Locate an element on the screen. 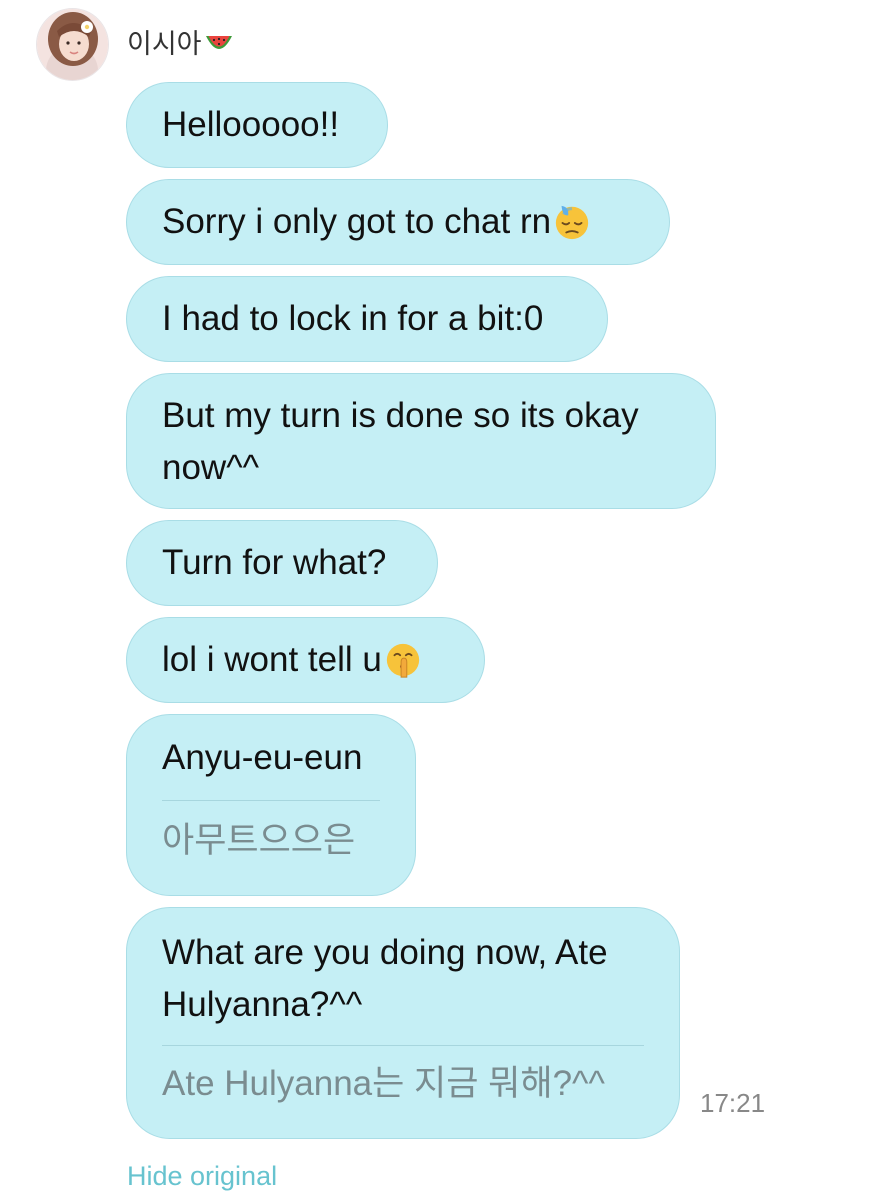 Image resolution: width=880 pixels, height=1200 pixels. message-bubble-translated: Anyu-eu-eun 아무트으으은 is located at coordinates (271, 805).